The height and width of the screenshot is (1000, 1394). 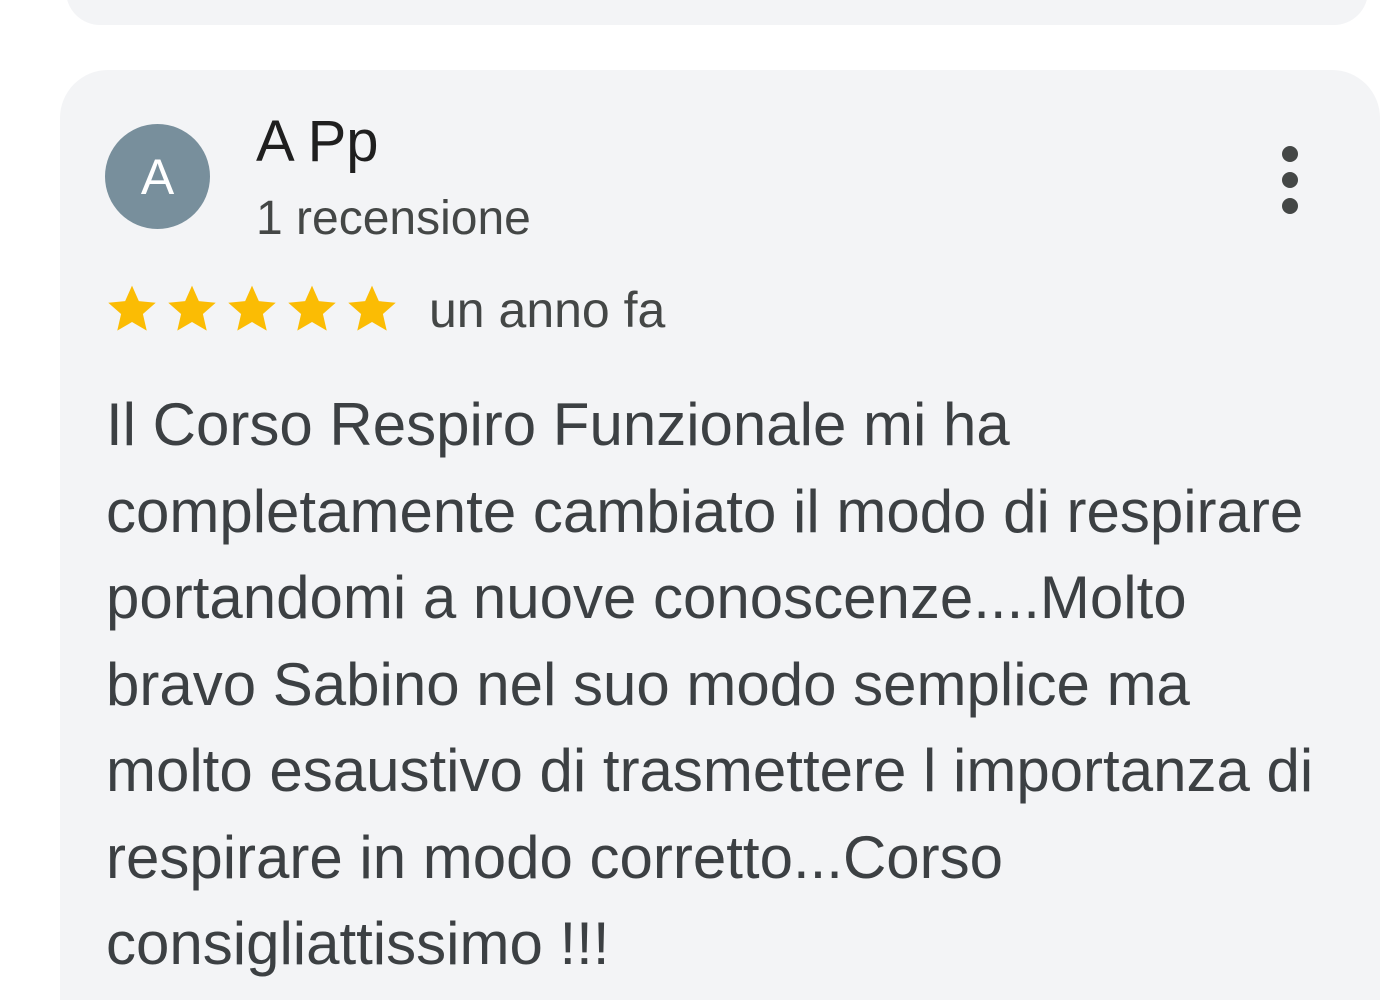 What do you see at coordinates (393, 218) in the screenshot?
I see `reviewer-review-count: 1 recensione` at bounding box center [393, 218].